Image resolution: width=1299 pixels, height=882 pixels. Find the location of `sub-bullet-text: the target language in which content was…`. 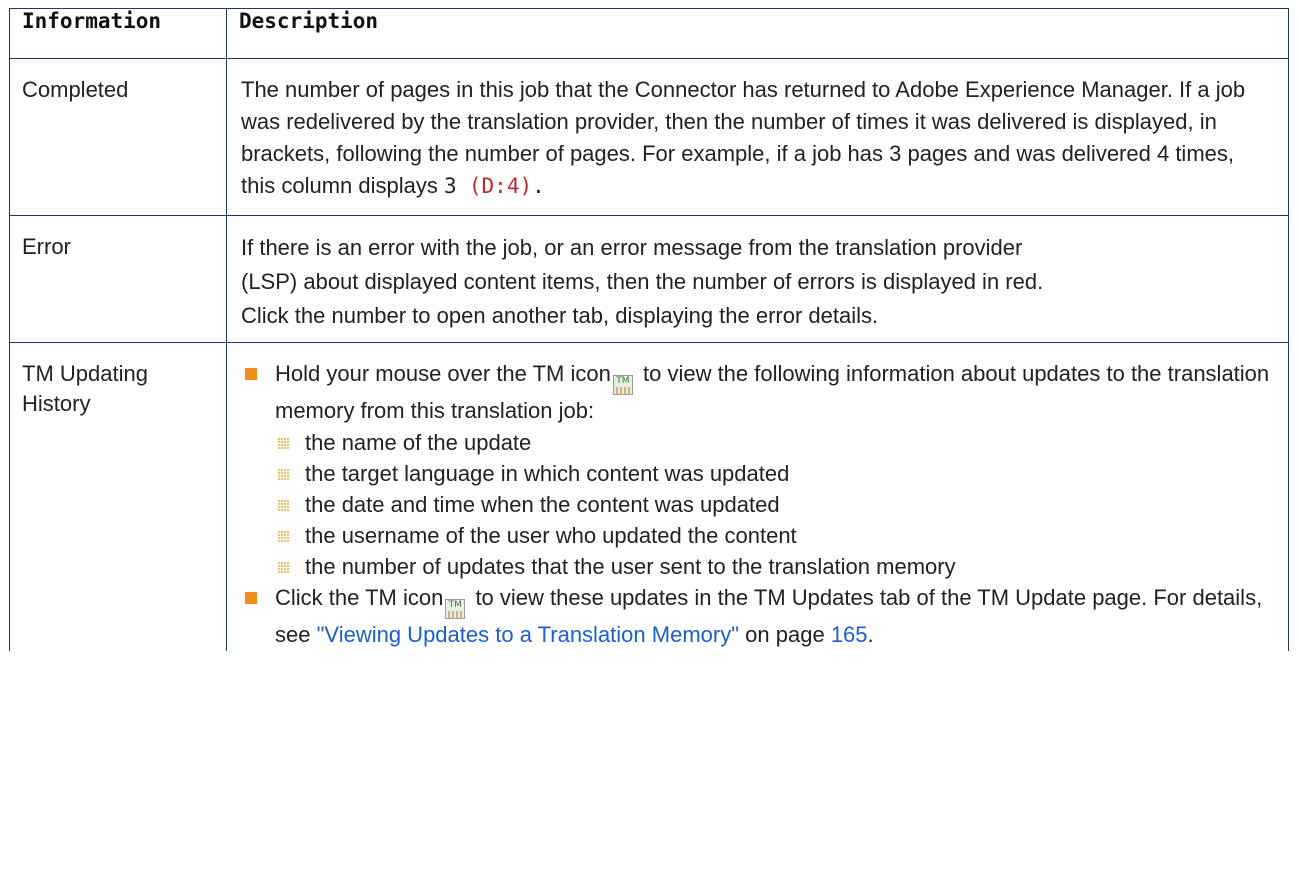

sub-bullet-text: the target language in which content was… is located at coordinates (547, 473).